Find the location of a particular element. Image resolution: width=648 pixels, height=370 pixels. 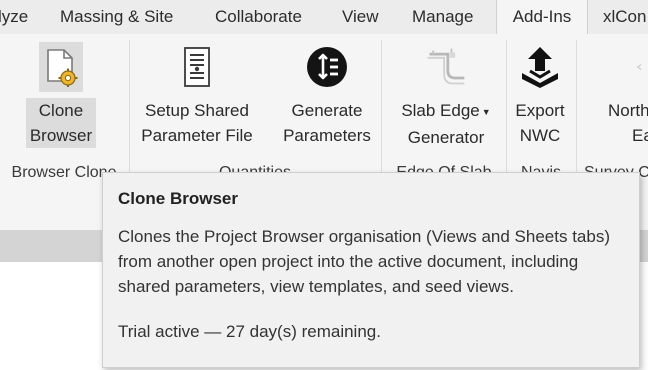

document-list-icon is located at coordinates (197, 67).